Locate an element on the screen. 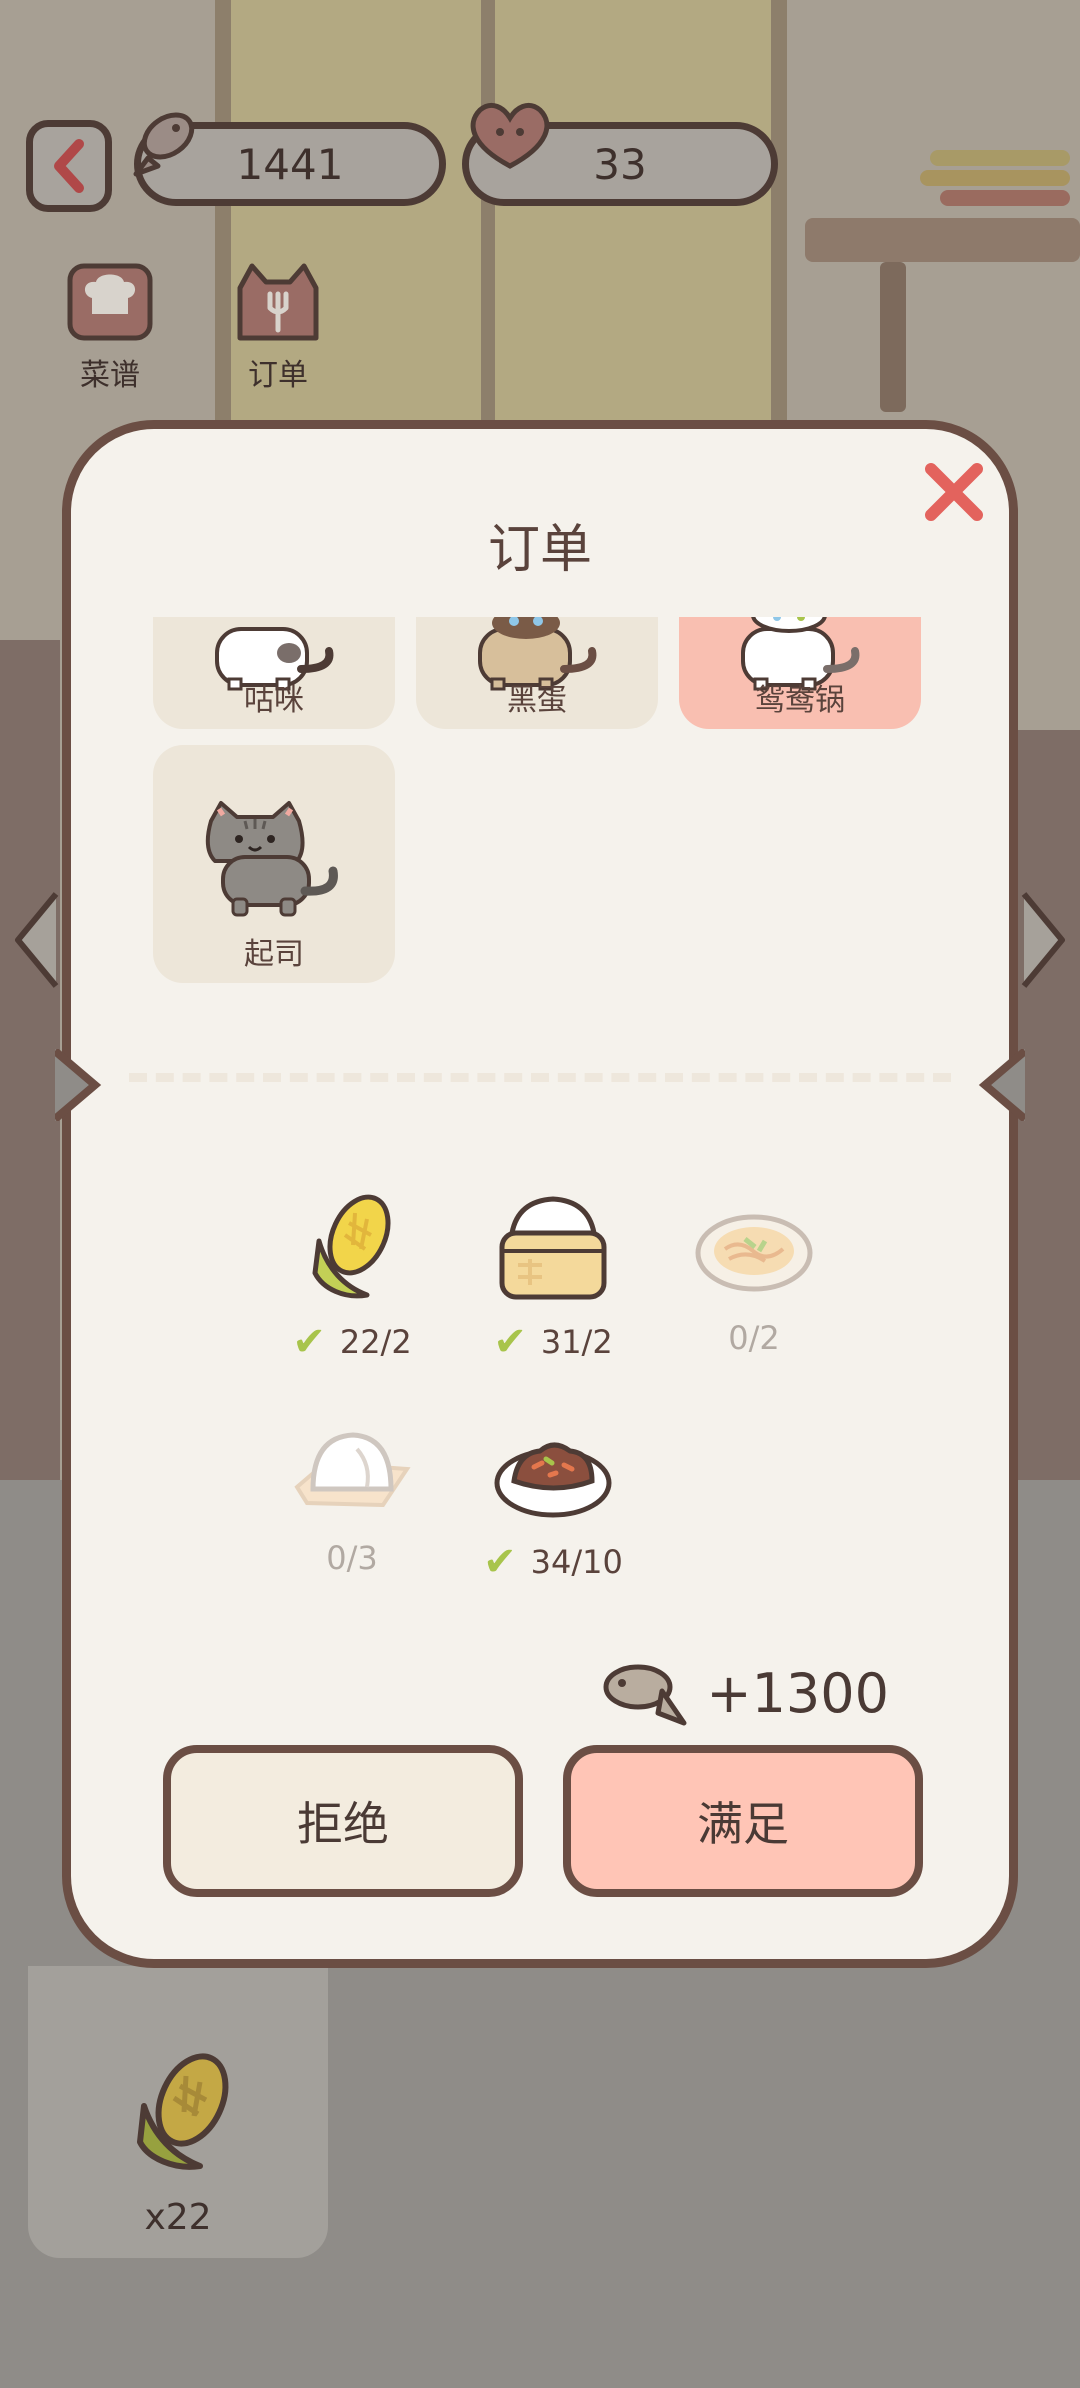 The height and width of the screenshot is (2388, 1080). shelf-books is located at coordinates (1000, 180).